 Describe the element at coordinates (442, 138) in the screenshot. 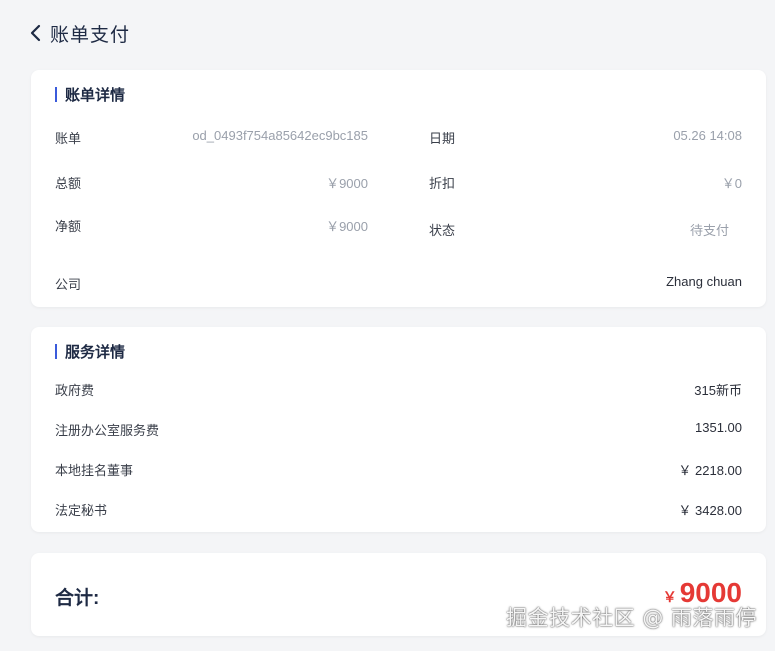

I see `date-label: 日期` at that location.